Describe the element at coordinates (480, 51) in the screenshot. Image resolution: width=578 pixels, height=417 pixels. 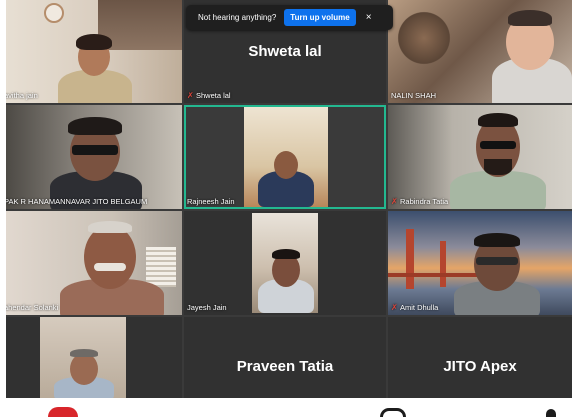
I see `participant-tile-3: NALIN SHAH` at that location.